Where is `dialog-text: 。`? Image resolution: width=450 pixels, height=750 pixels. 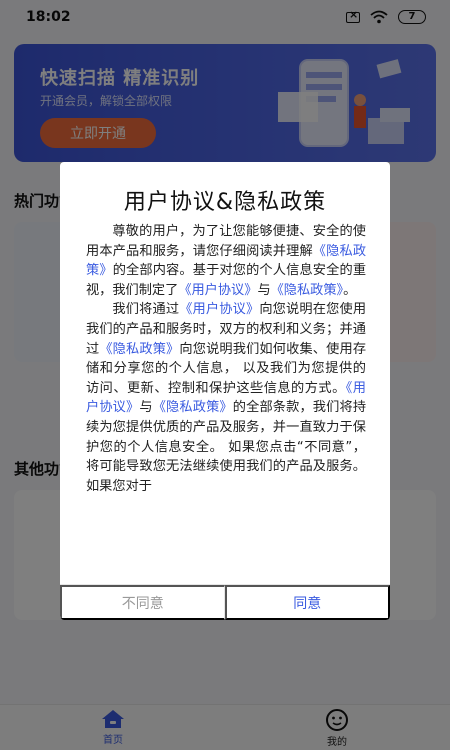
dialog-text: 。 is located at coordinates (350, 290).